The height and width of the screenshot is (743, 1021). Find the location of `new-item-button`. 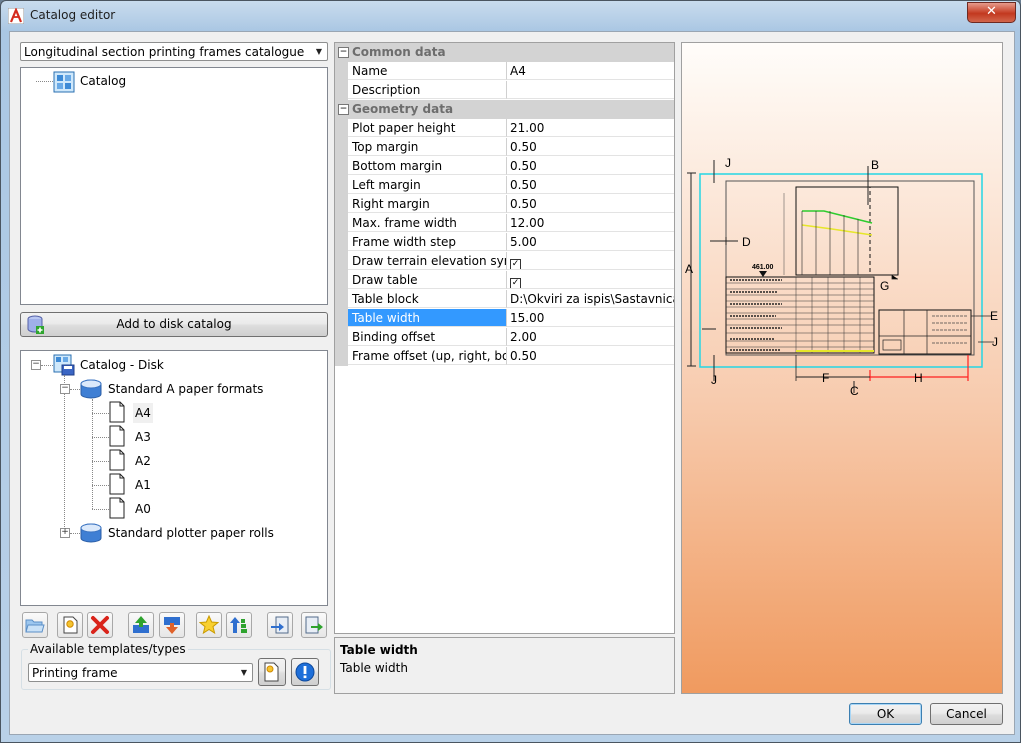

new-item-button is located at coordinates (70, 625).